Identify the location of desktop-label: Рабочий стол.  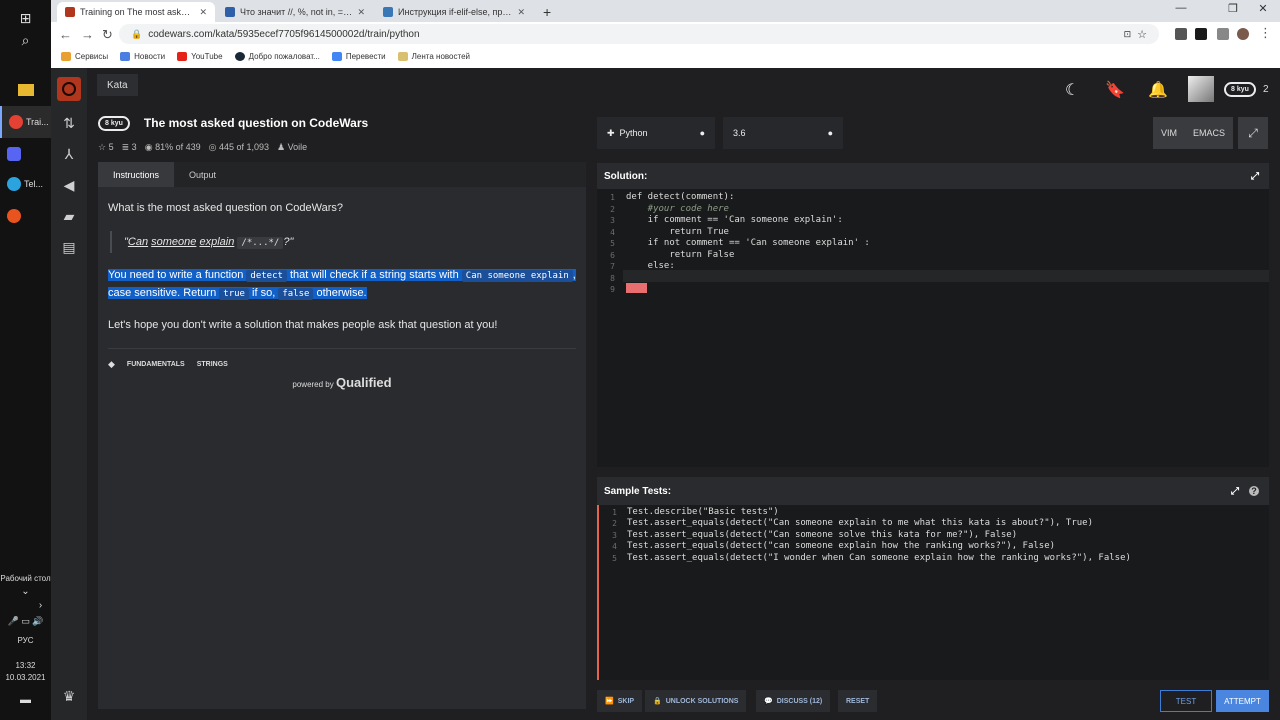
(25, 578).